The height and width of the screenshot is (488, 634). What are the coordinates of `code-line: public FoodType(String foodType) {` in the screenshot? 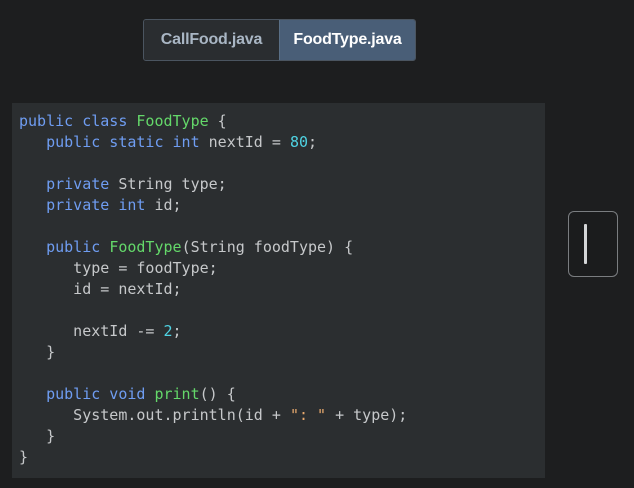 It's located at (282, 247).